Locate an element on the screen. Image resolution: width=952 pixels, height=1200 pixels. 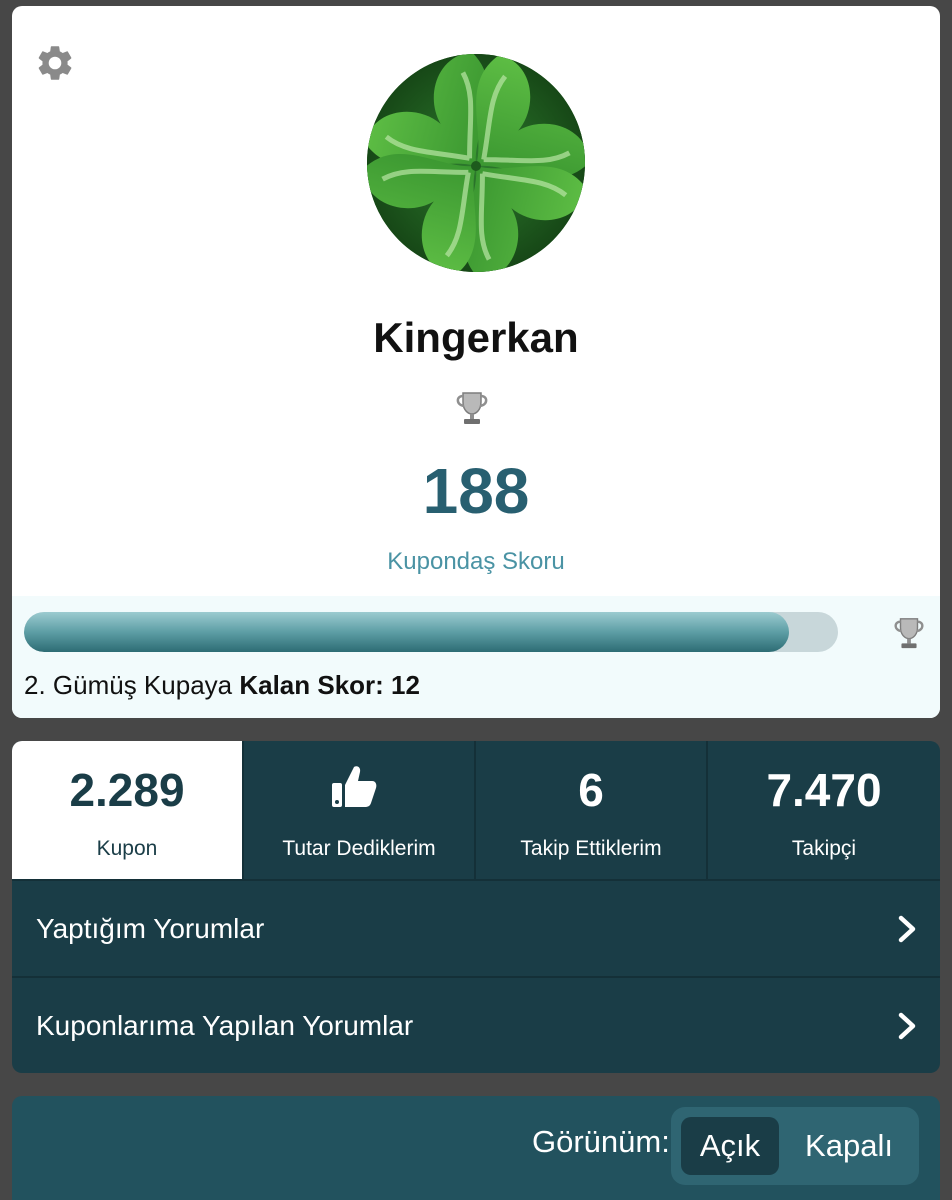
stat-takip-ettiklerim: 6 Takip Ettiklerim is located at coordinates (592, 810).